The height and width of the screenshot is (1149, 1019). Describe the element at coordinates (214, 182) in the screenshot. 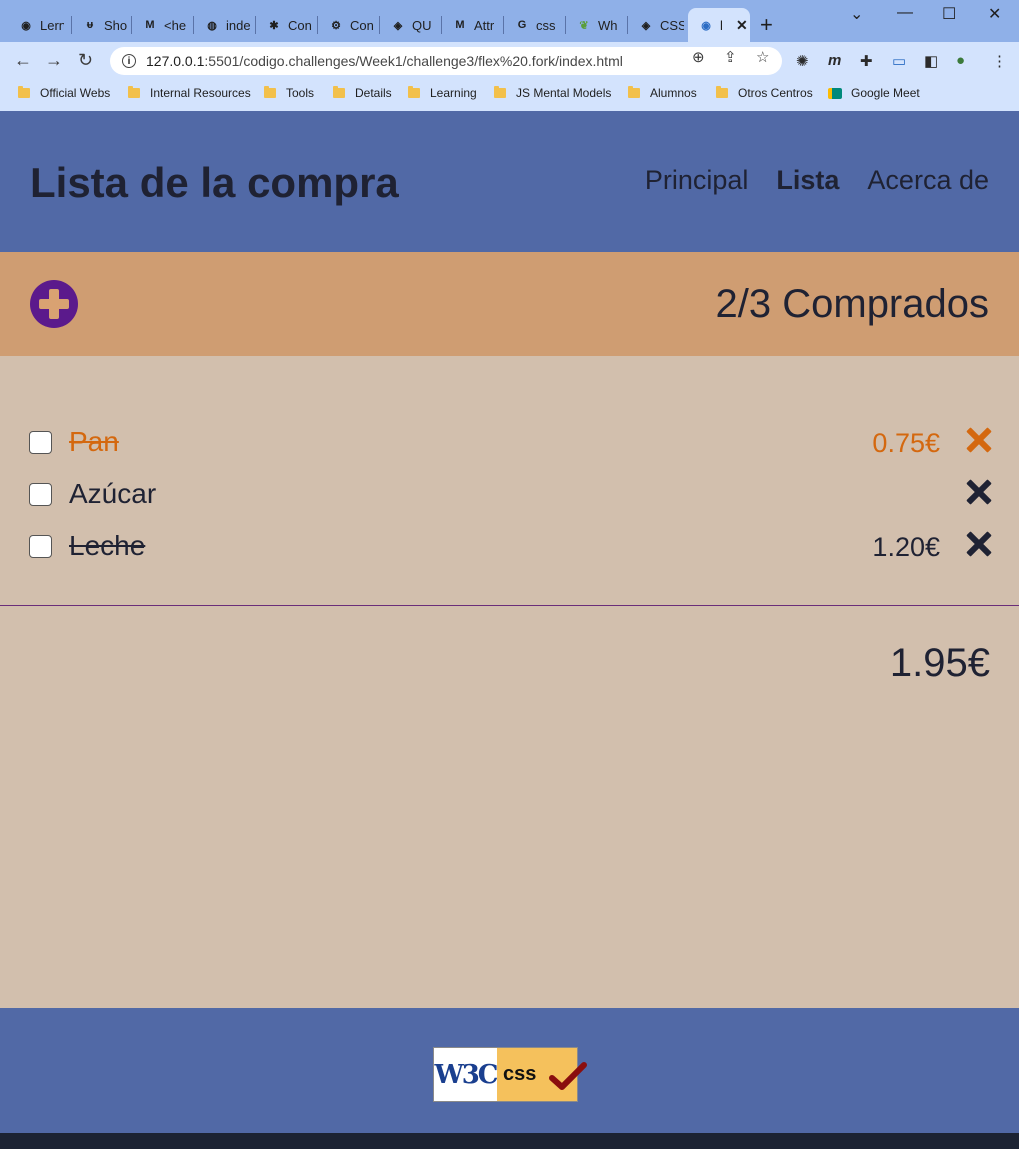

I see `page-title: Lista de la compra` at that location.